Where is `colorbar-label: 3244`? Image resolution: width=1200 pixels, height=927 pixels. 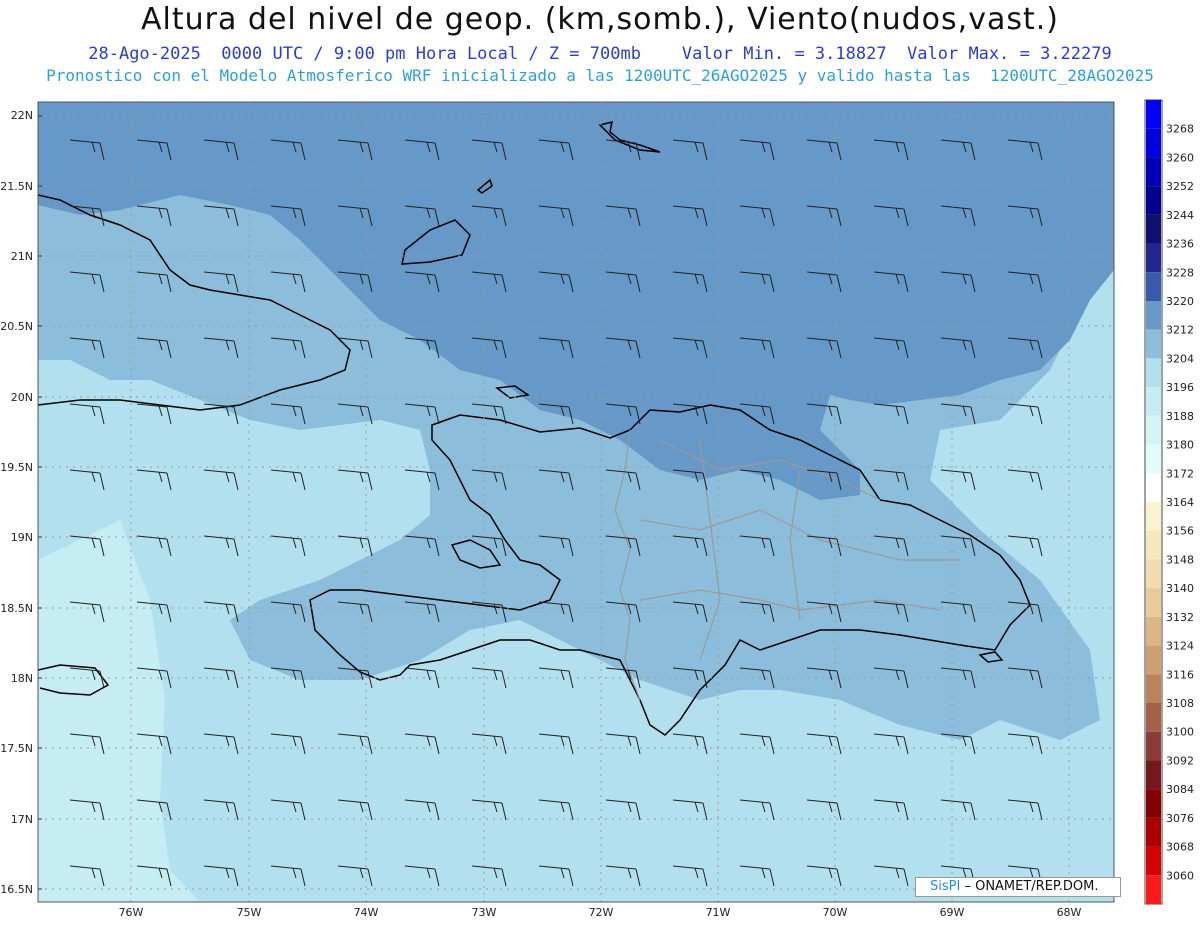 colorbar-label: 3244 is located at coordinates (1180, 215).